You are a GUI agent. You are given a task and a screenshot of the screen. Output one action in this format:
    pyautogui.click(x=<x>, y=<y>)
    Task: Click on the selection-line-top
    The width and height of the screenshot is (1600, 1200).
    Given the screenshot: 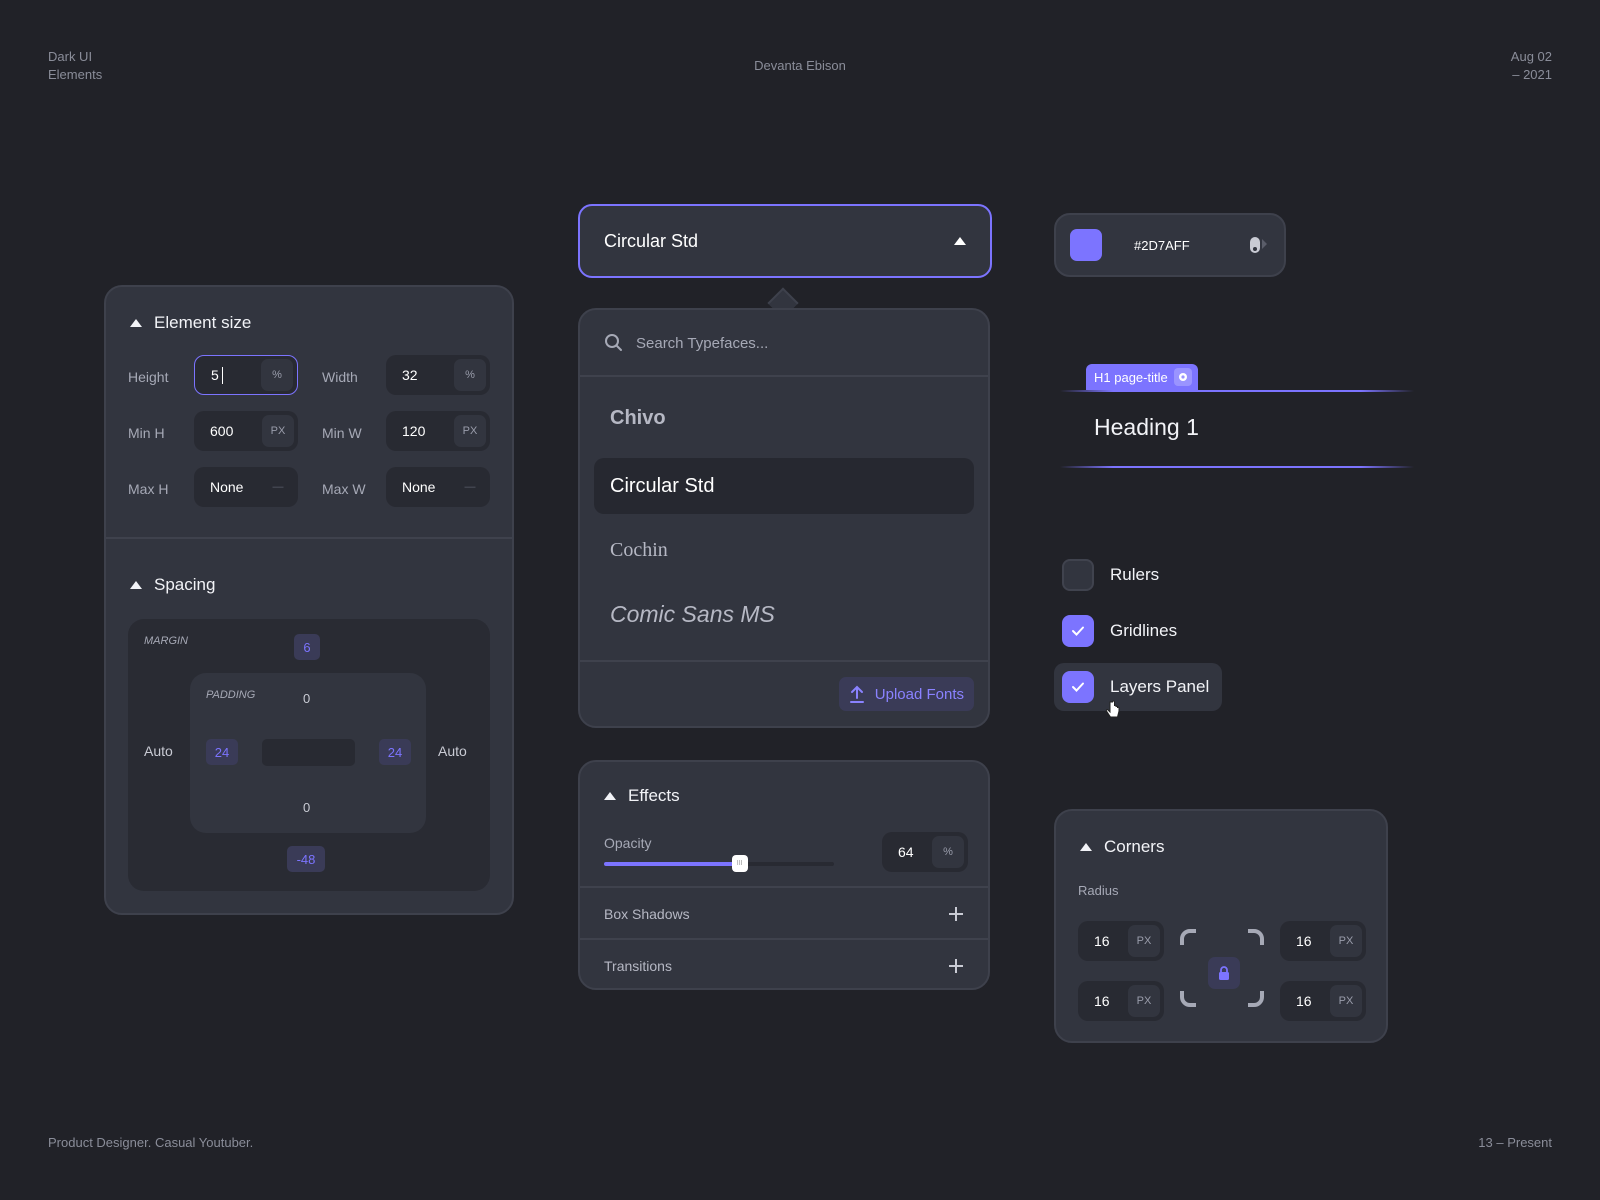 What is the action you would take?
    pyautogui.click(x=1237, y=391)
    